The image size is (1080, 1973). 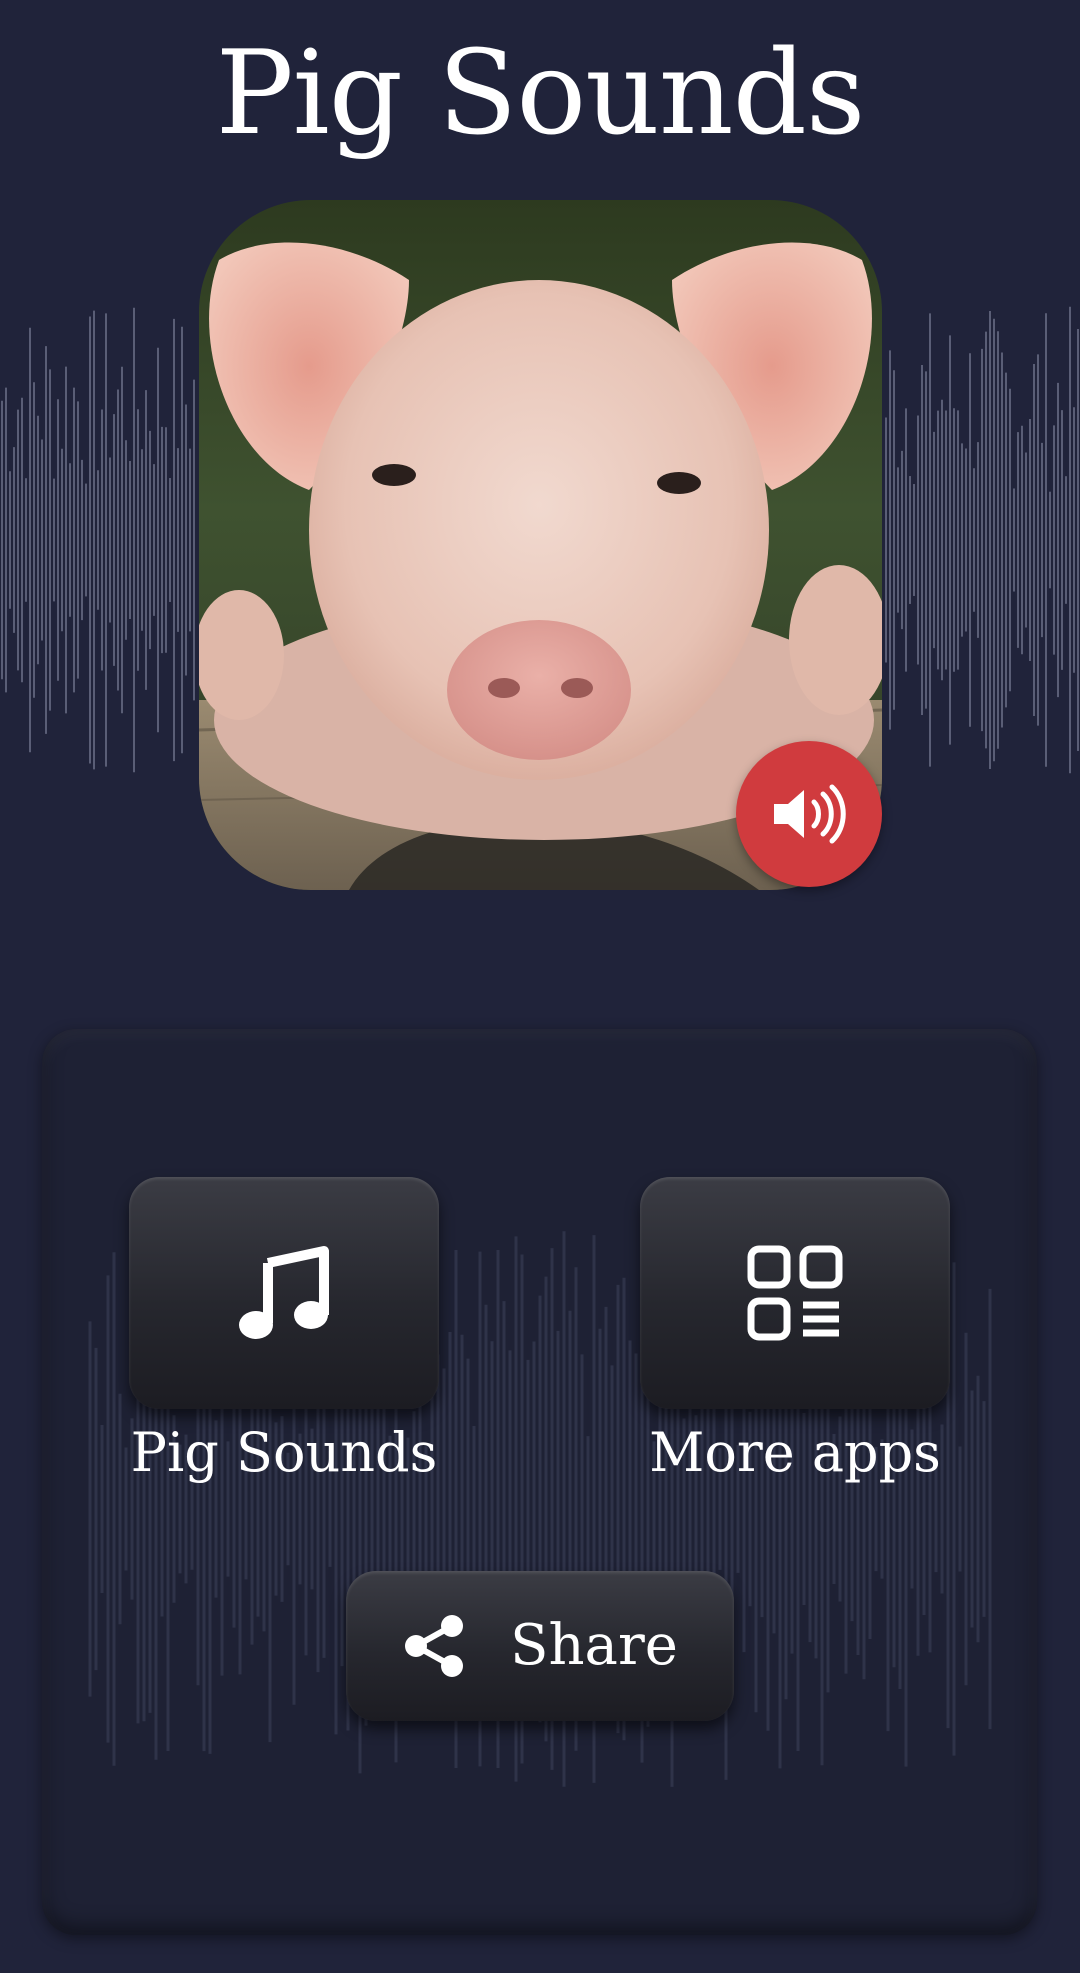 I want to click on more-apps-button, so click(x=795, y=1293).